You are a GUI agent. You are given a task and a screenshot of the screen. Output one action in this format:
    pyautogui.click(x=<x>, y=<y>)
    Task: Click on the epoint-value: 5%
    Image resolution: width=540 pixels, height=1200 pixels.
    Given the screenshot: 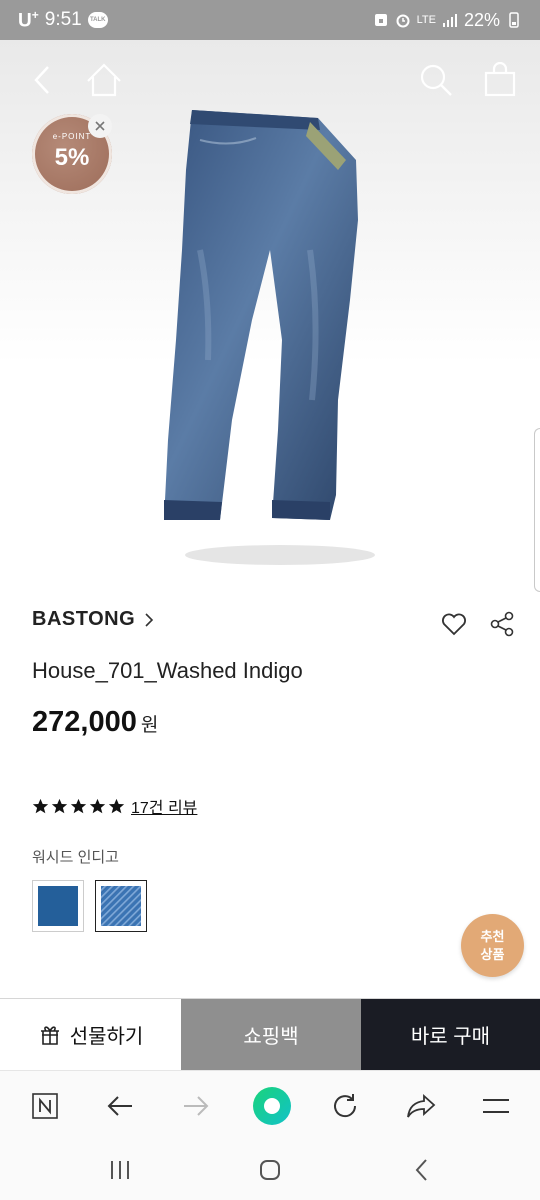 What is the action you would take?
    pyautogui.click(x=72, y=157)
    